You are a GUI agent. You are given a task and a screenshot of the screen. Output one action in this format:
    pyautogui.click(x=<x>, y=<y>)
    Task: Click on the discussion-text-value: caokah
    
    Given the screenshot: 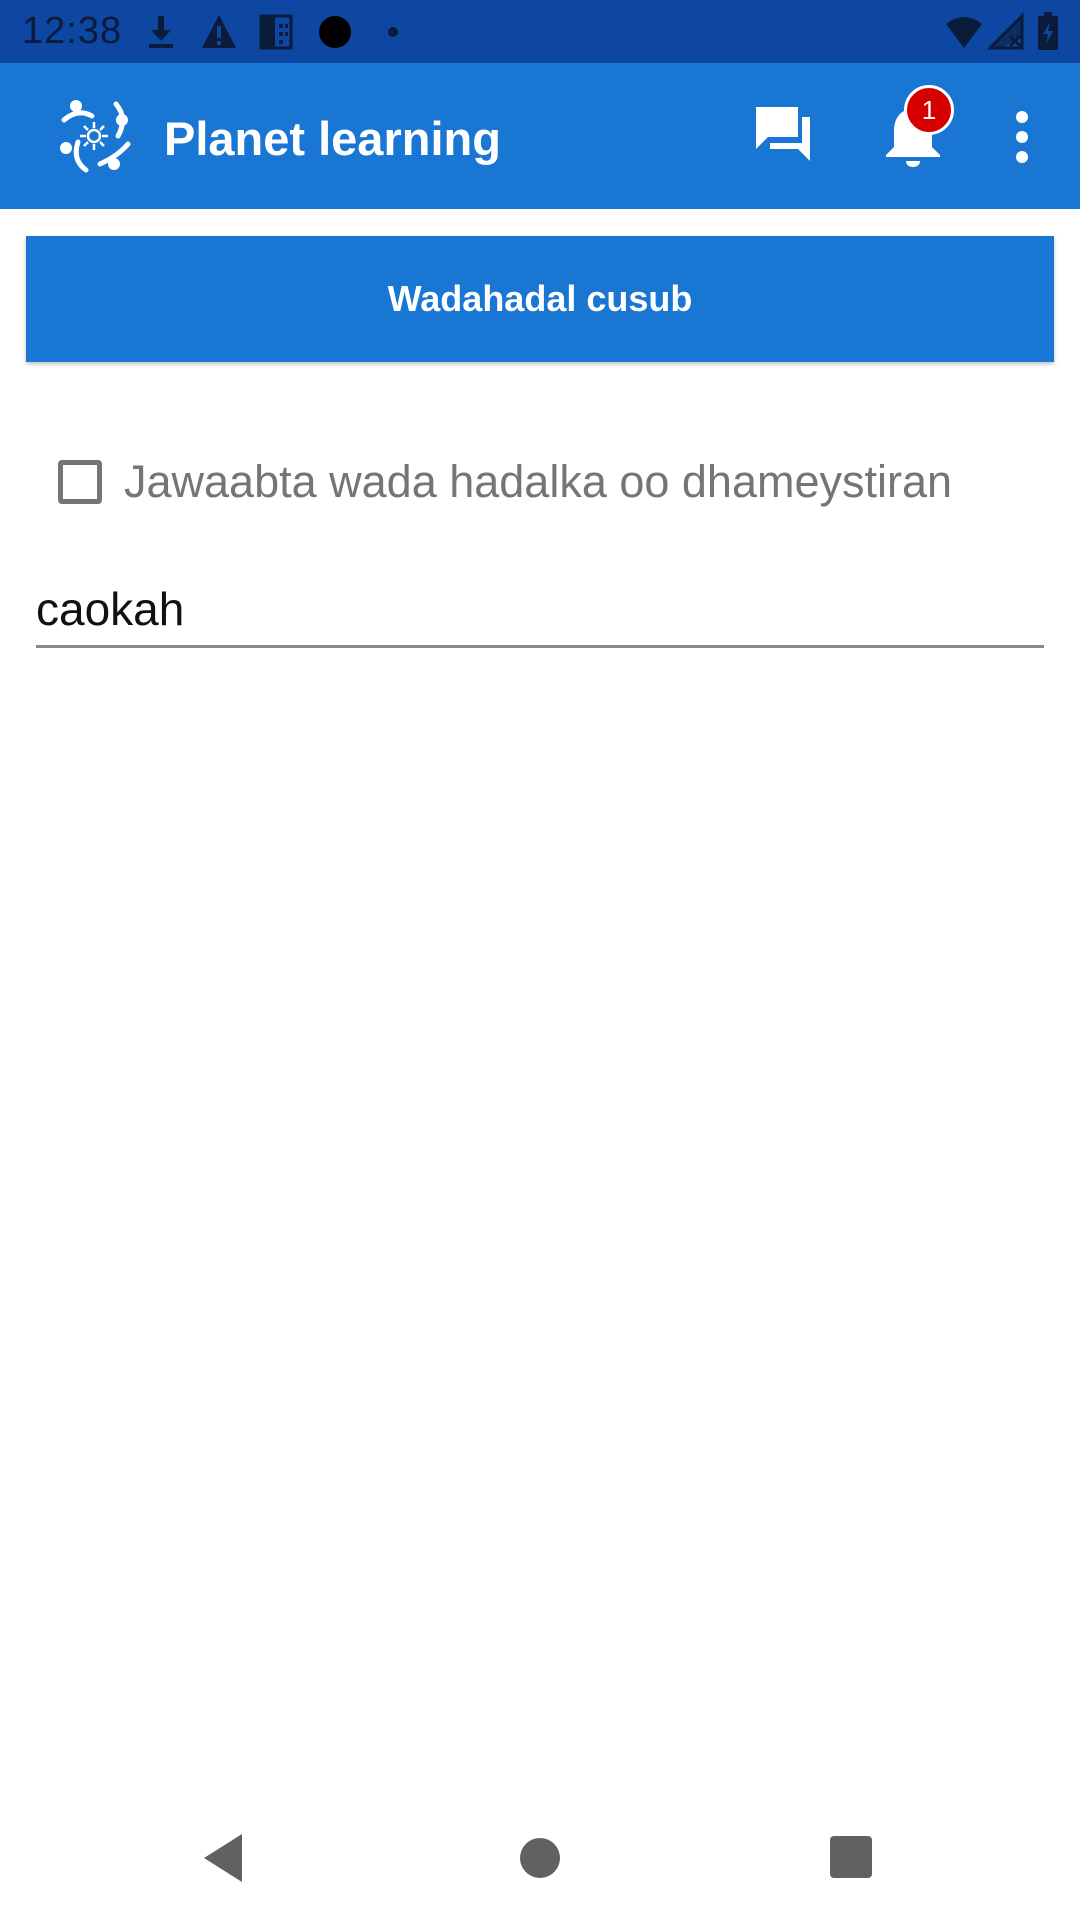 What is the action you would take?
    pyautogui.click(x=110, y=609)
    